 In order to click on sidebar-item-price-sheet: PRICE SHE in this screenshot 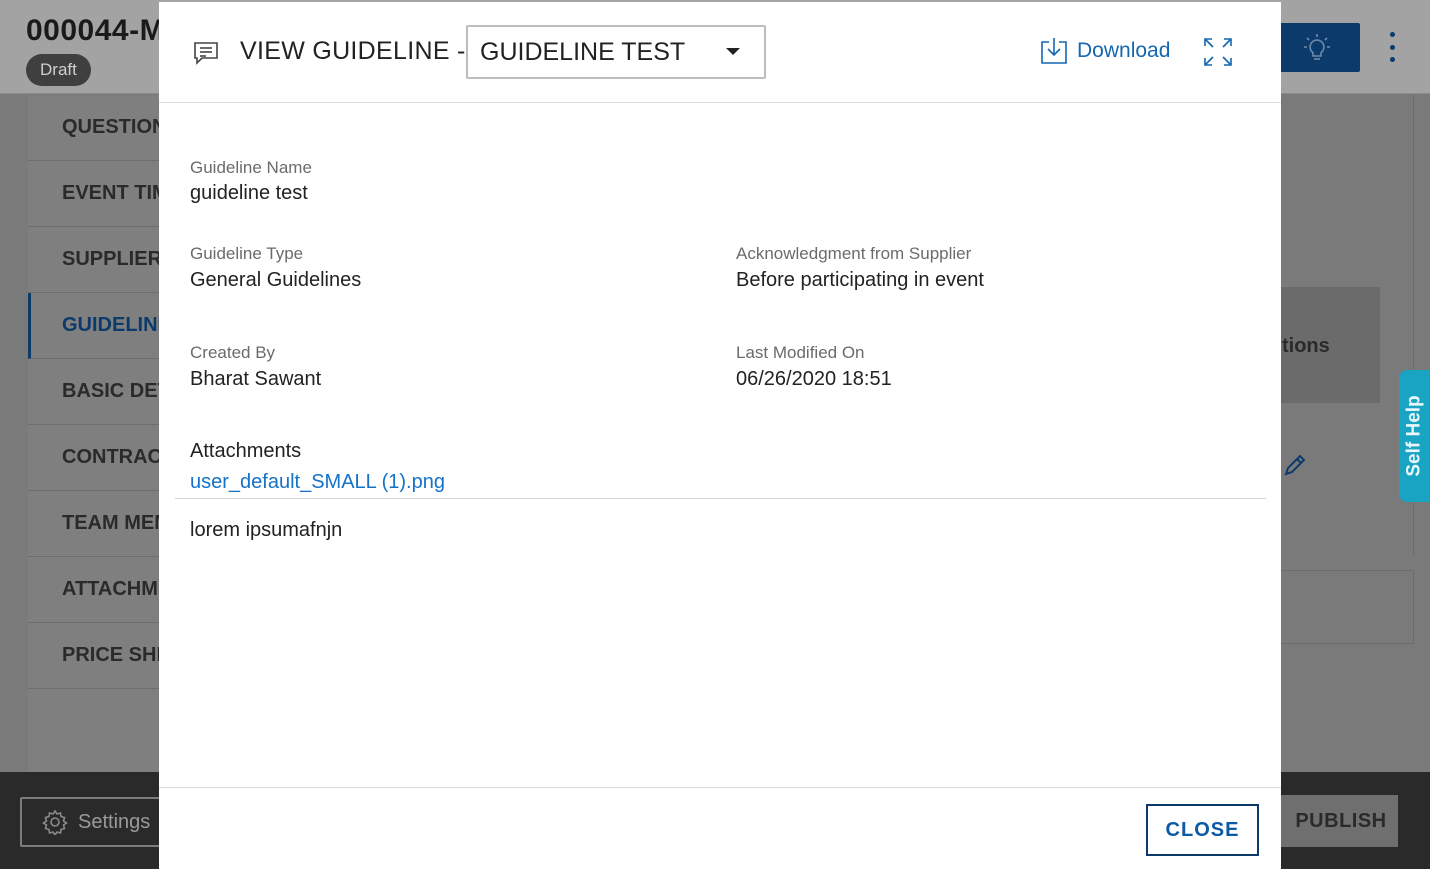, I will do `click(93, 656)`.